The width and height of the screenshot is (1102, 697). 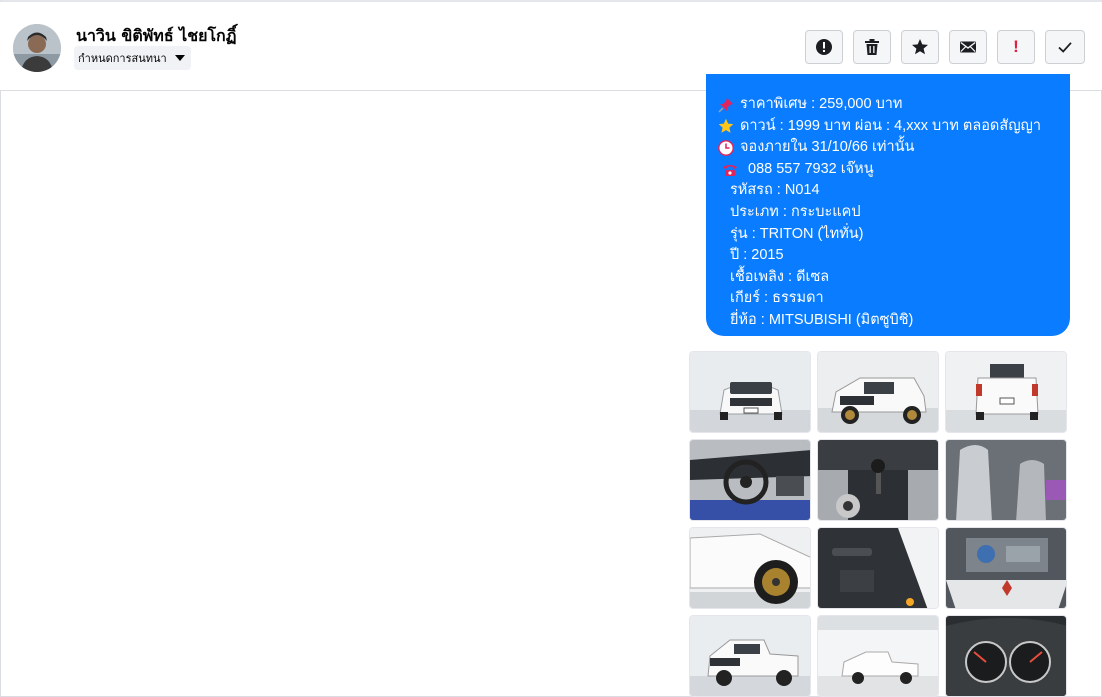 I want to click on done-button, so click(x=1065, y=47).